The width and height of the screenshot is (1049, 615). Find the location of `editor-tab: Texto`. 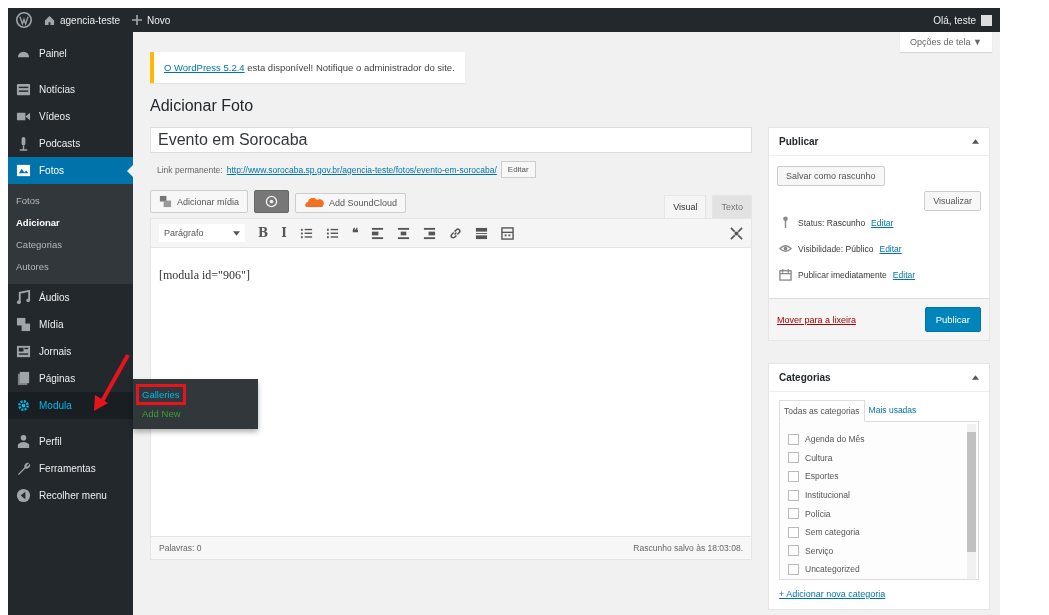

editor-tab: Texto is located at coordinates (732, 206).